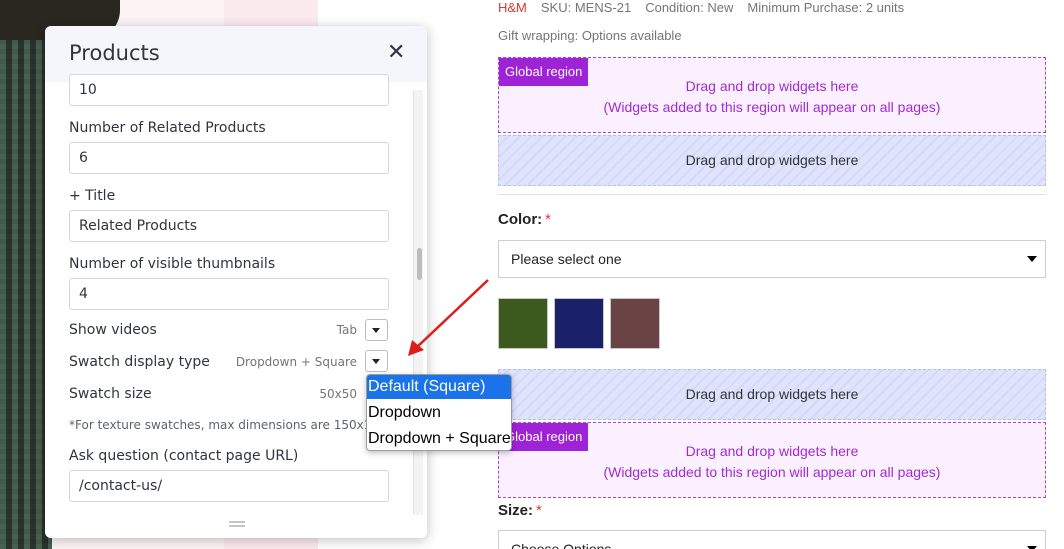  What do you see at coordinates (772, 259) in the screenshot?
I see `color-select: Please select one` at bounding box center [772, 259].